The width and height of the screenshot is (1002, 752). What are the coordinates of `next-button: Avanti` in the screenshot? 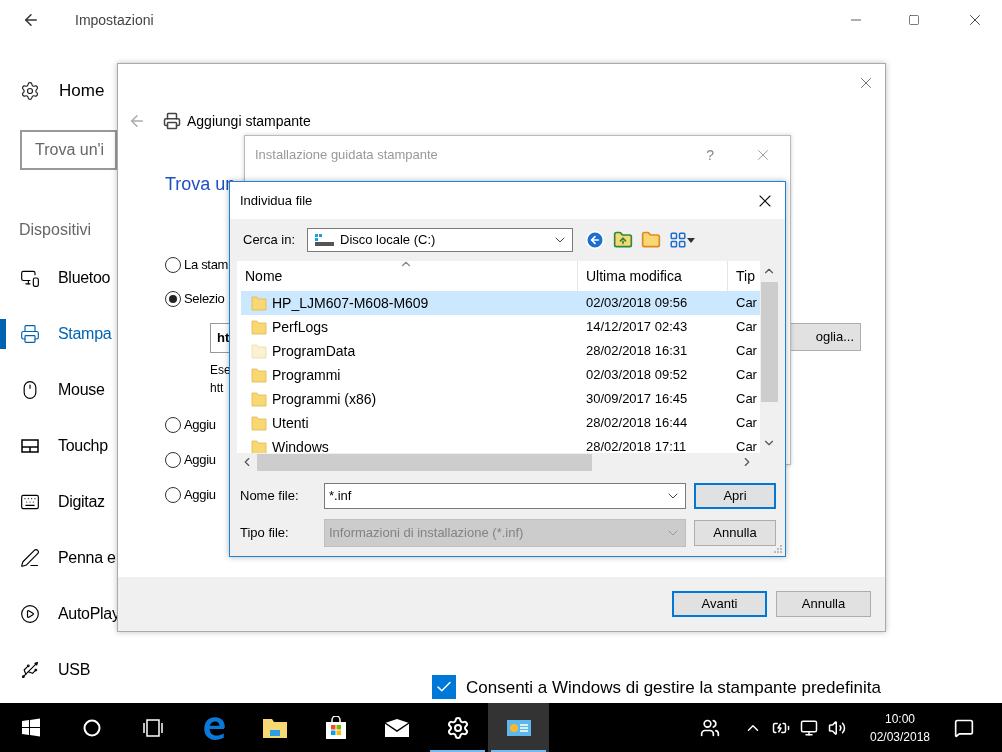 It's located at (719, 604).